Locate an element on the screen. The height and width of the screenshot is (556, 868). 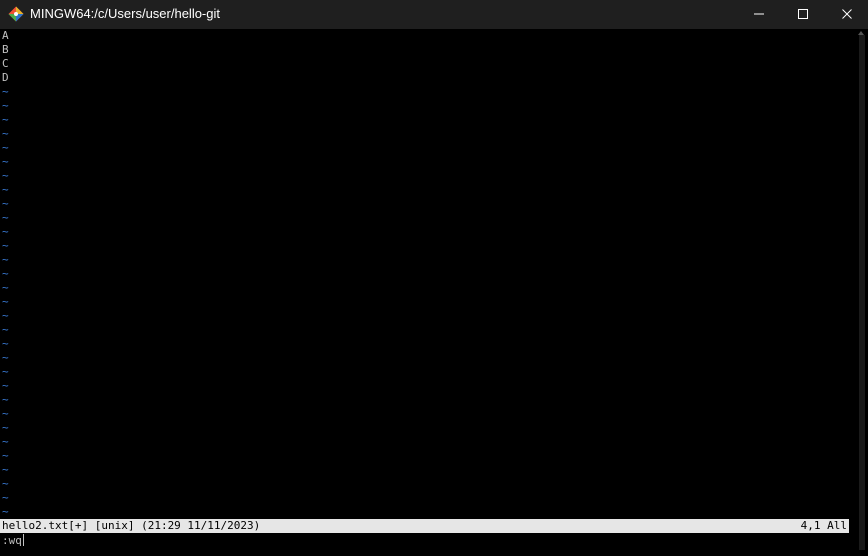
buffer-line: C is located at coordinates (5, 63).